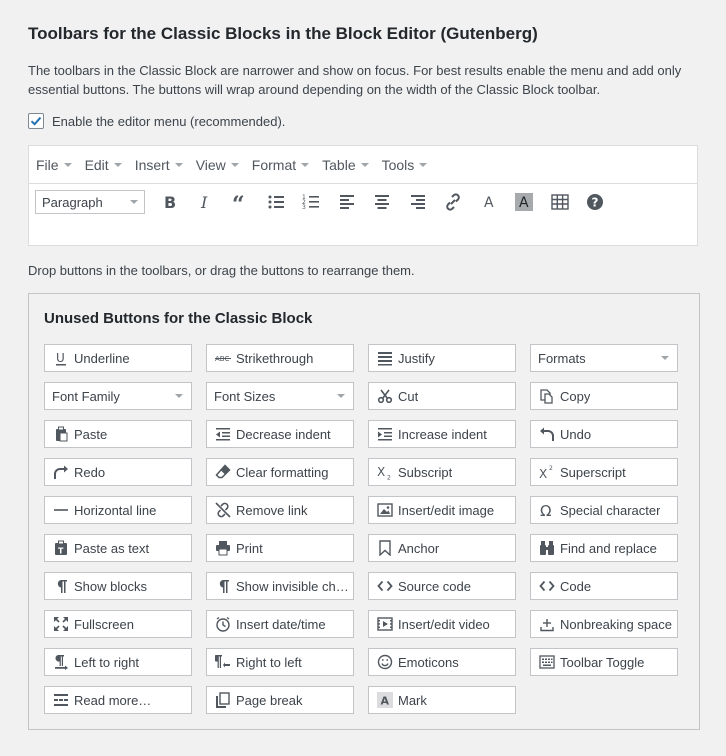 The height and width of the screenshot is (756, 726). Describe the element at coordinates (280, 510) in the screenshot. I see `remove-link-button: Remove link` at that location.